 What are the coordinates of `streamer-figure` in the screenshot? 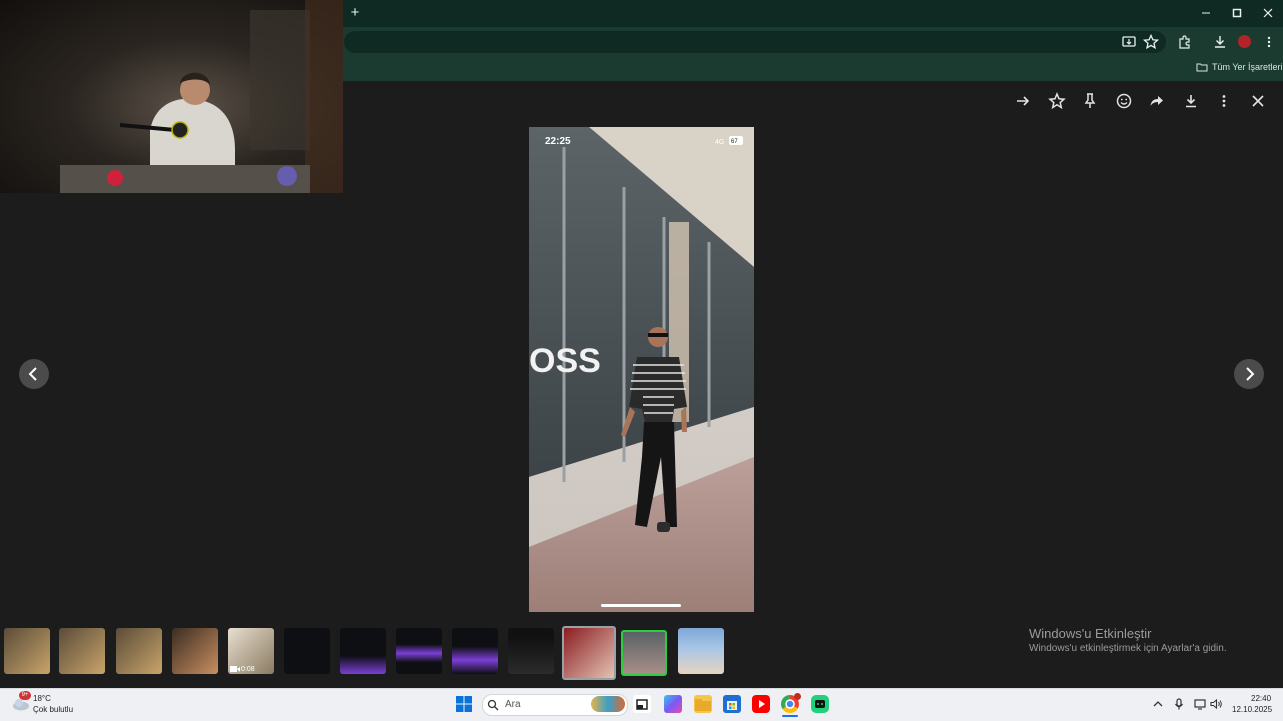 It's located at (201, 96).